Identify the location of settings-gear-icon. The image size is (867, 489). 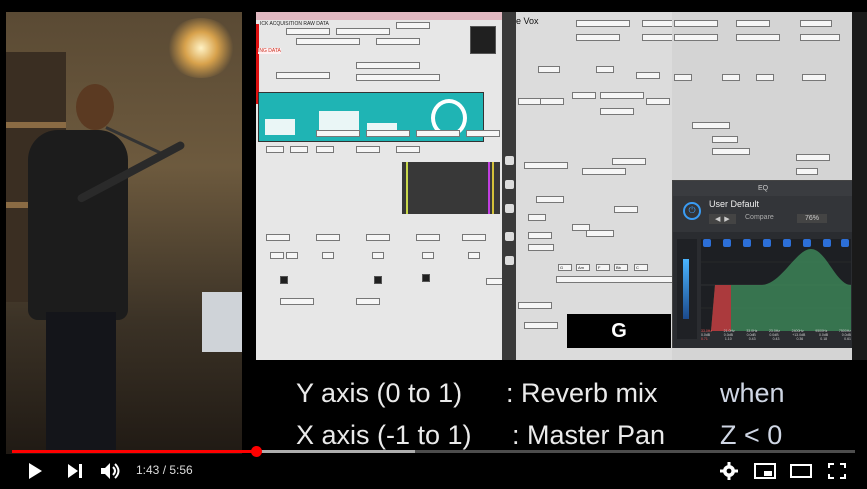
(729, 471).